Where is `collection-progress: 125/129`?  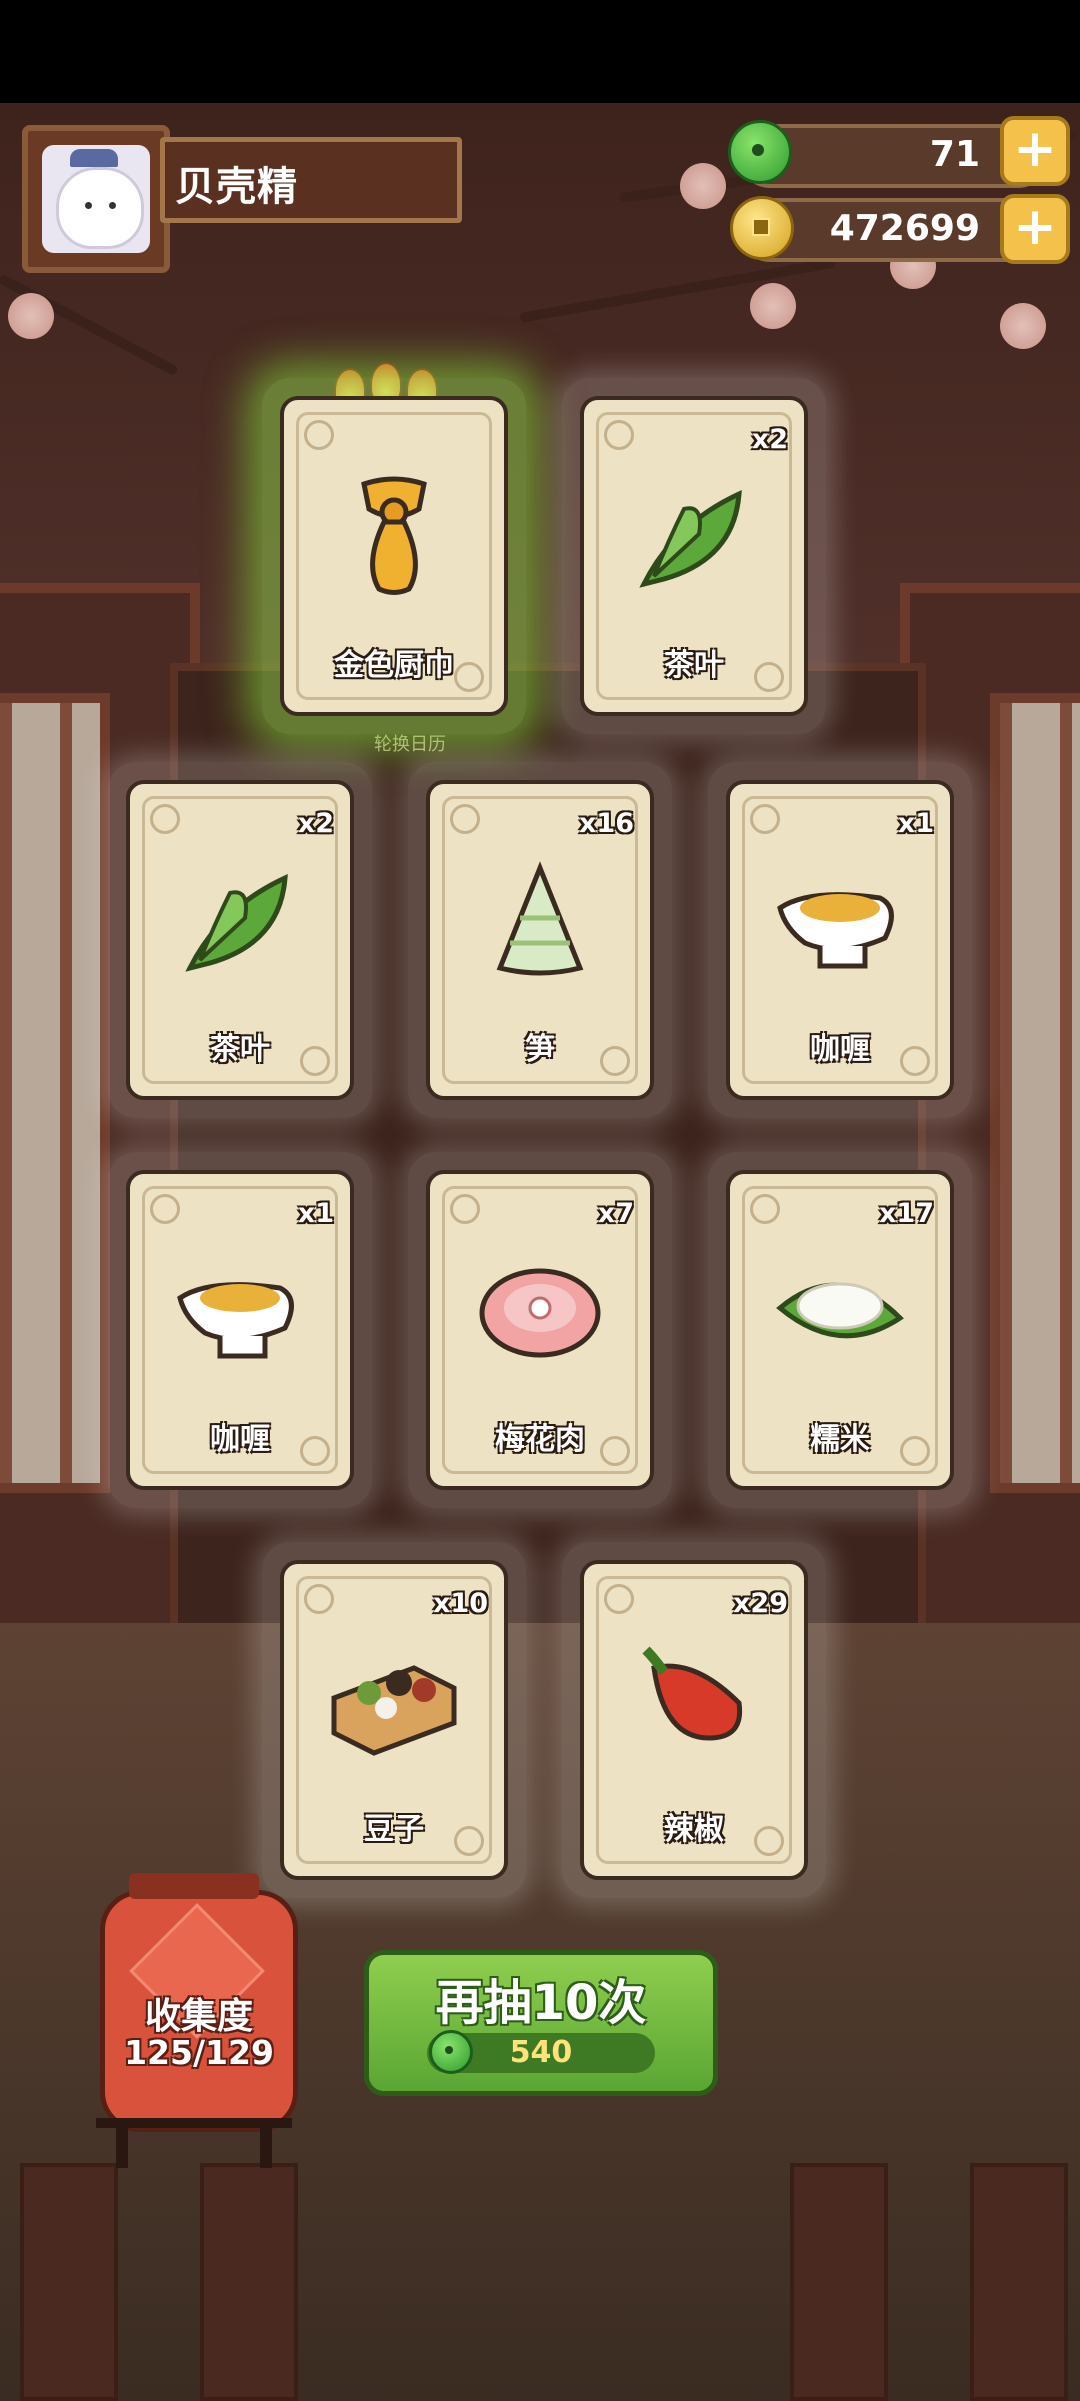 collection-progress: 125/129 is located at coordinates (199, 2052).